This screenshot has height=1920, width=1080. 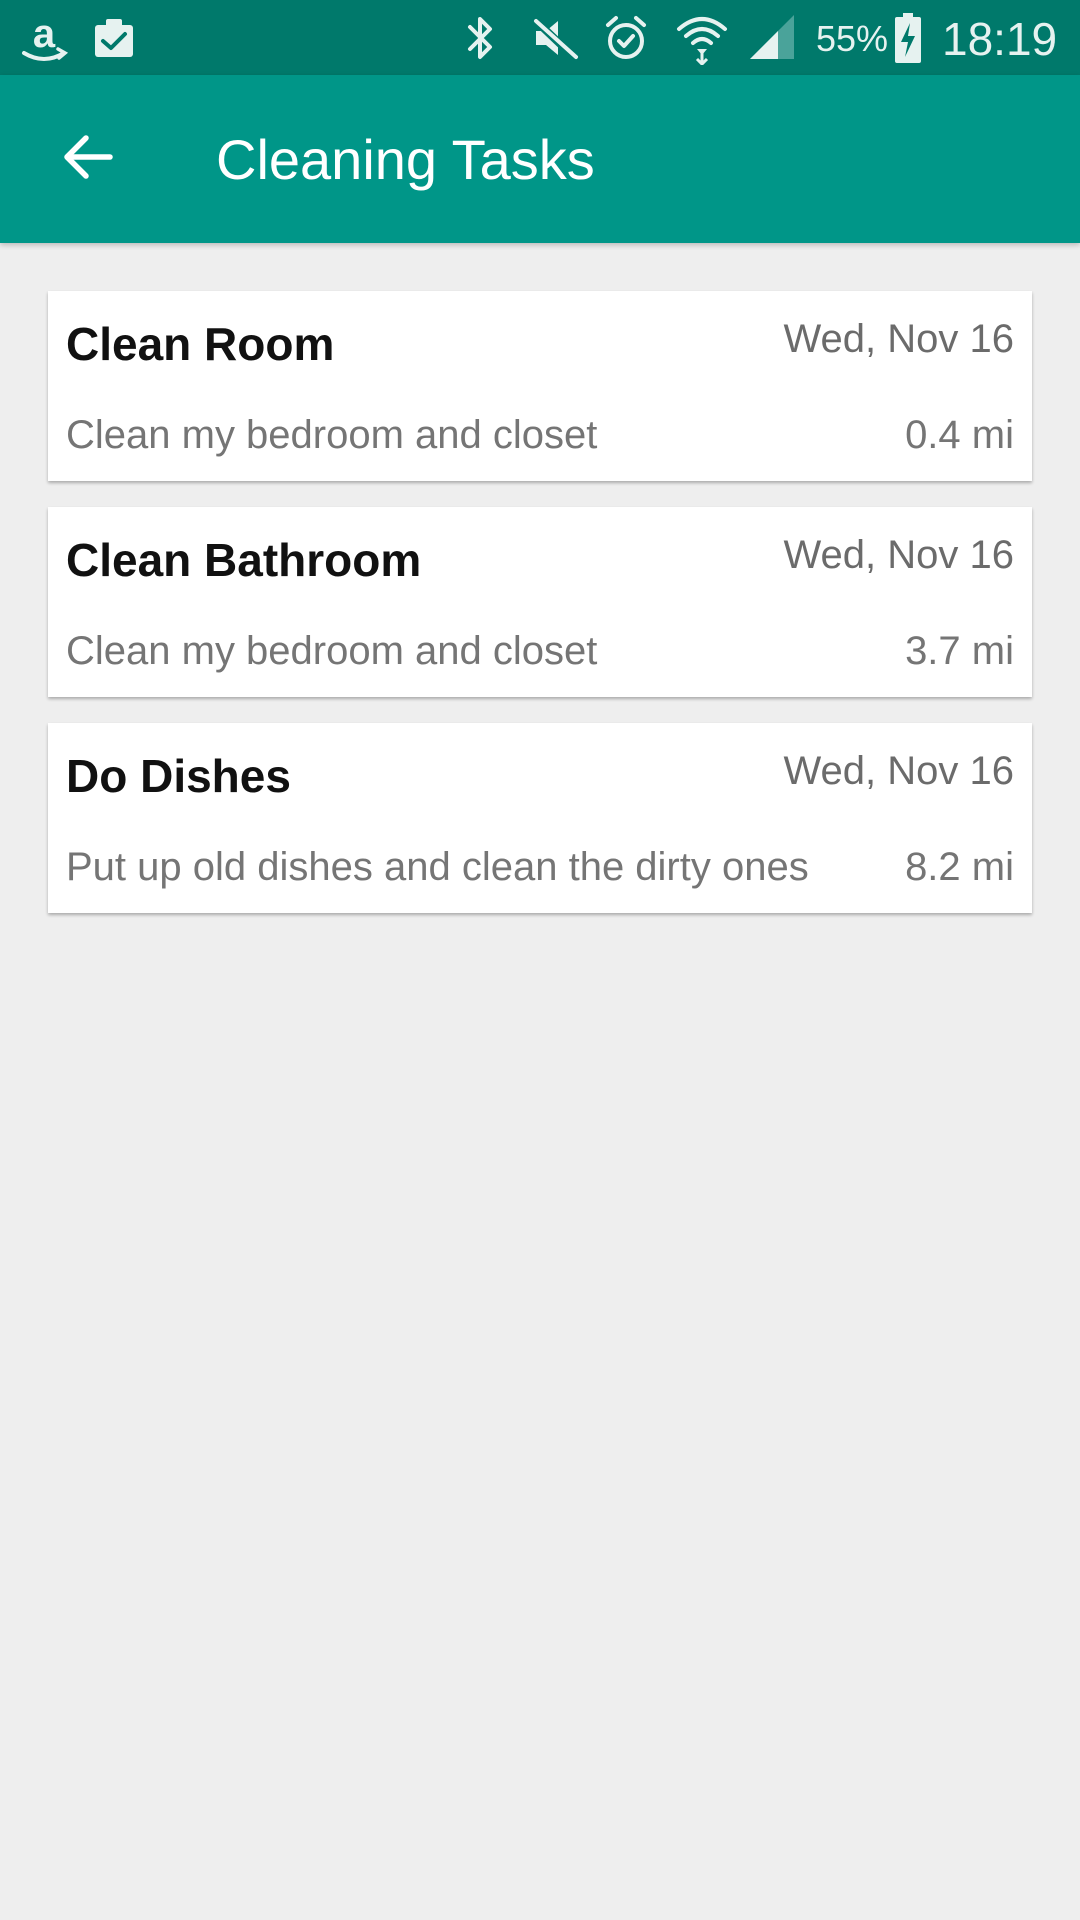 What do you see at coordinates (702, 37) in the screenshot?
I see `wifi-icon` at bounding box center [702, 37].